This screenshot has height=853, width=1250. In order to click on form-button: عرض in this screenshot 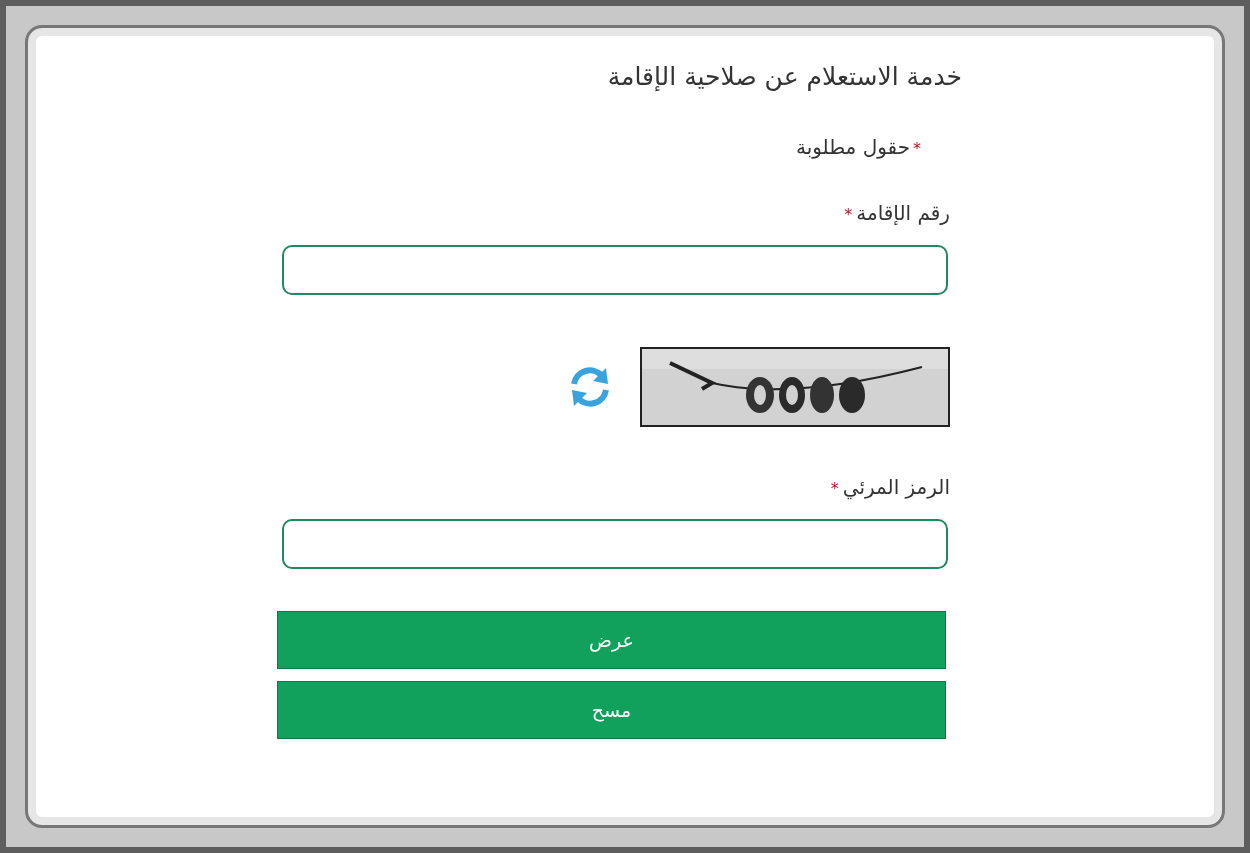, I will do `click(611, 640)`.